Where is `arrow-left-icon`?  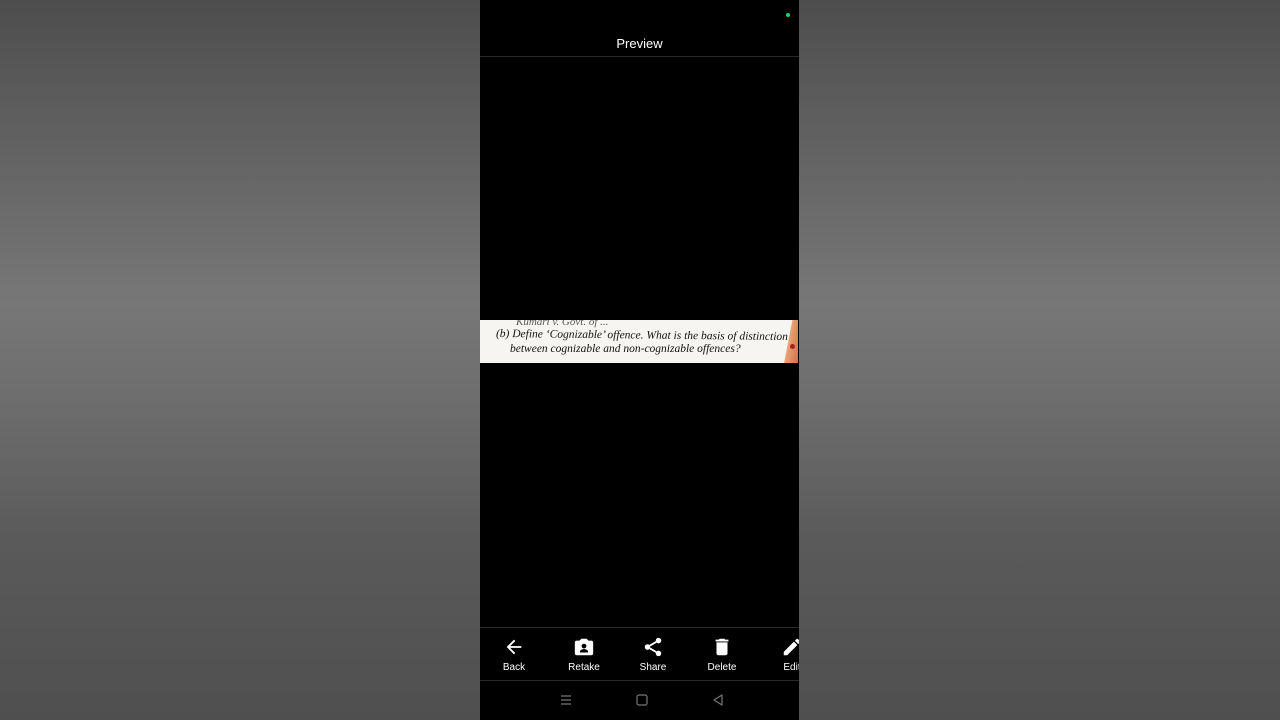 arrow-left-icon is located at coordinates (514, 647).